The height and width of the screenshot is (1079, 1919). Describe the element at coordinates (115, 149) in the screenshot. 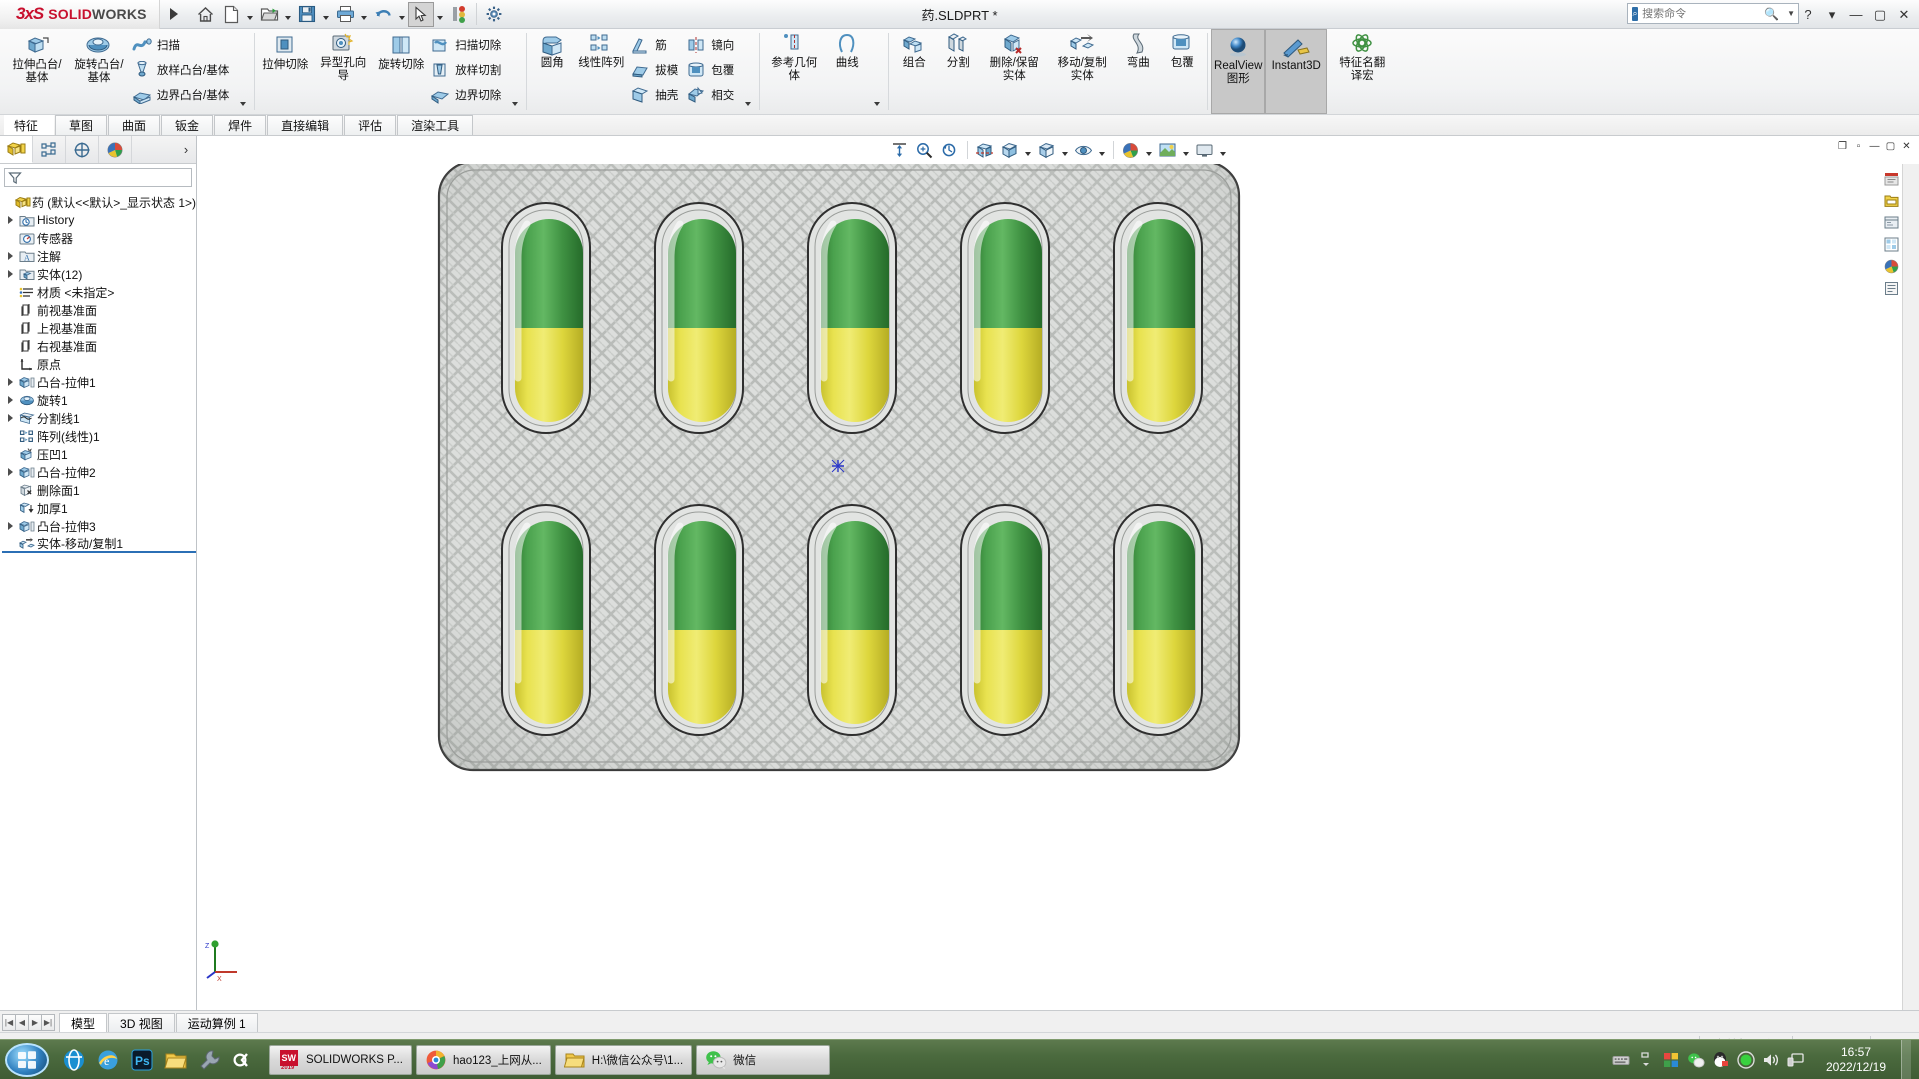

I see `display-manager-tab` at that location.